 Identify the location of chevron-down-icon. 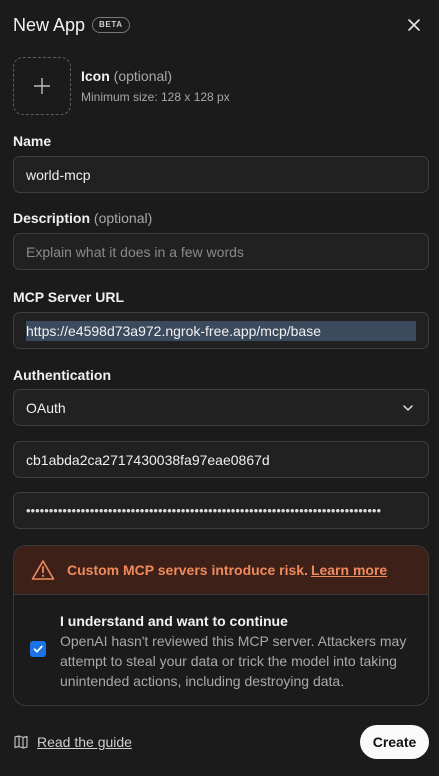
(408, 408).